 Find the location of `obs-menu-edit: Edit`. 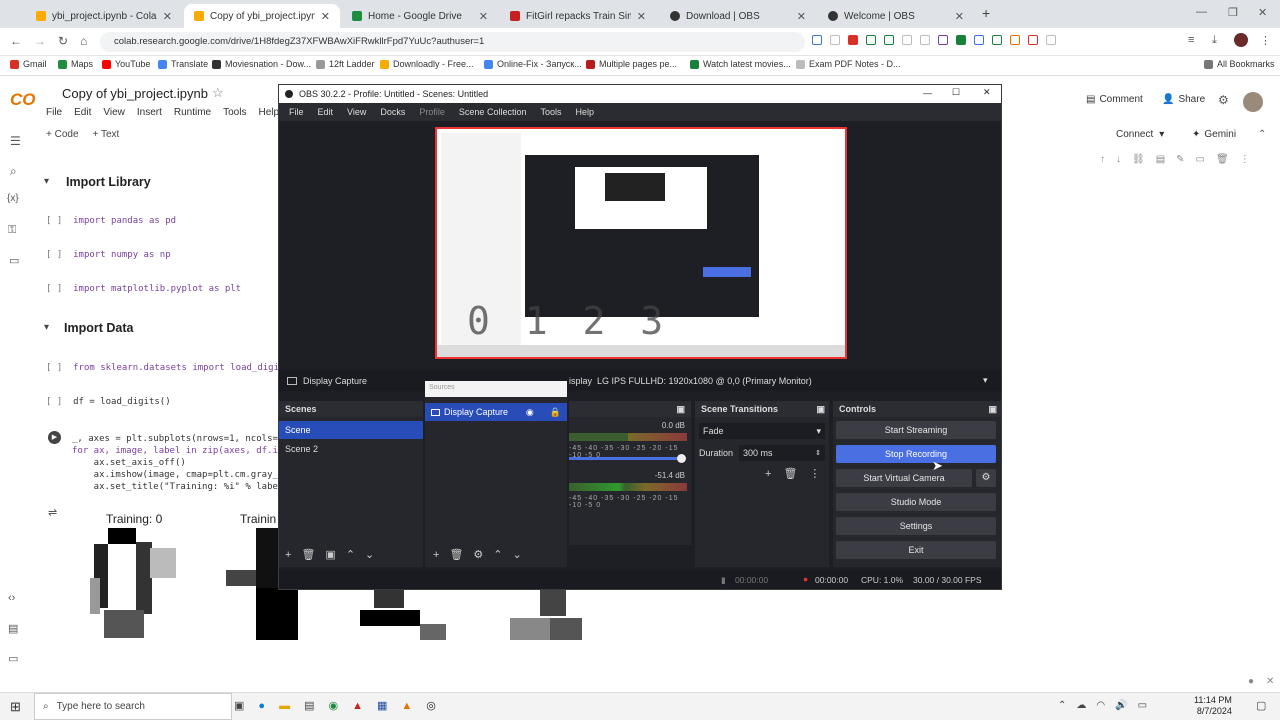

obs-menu-edit: Edit is located at coordinates (326, 112).